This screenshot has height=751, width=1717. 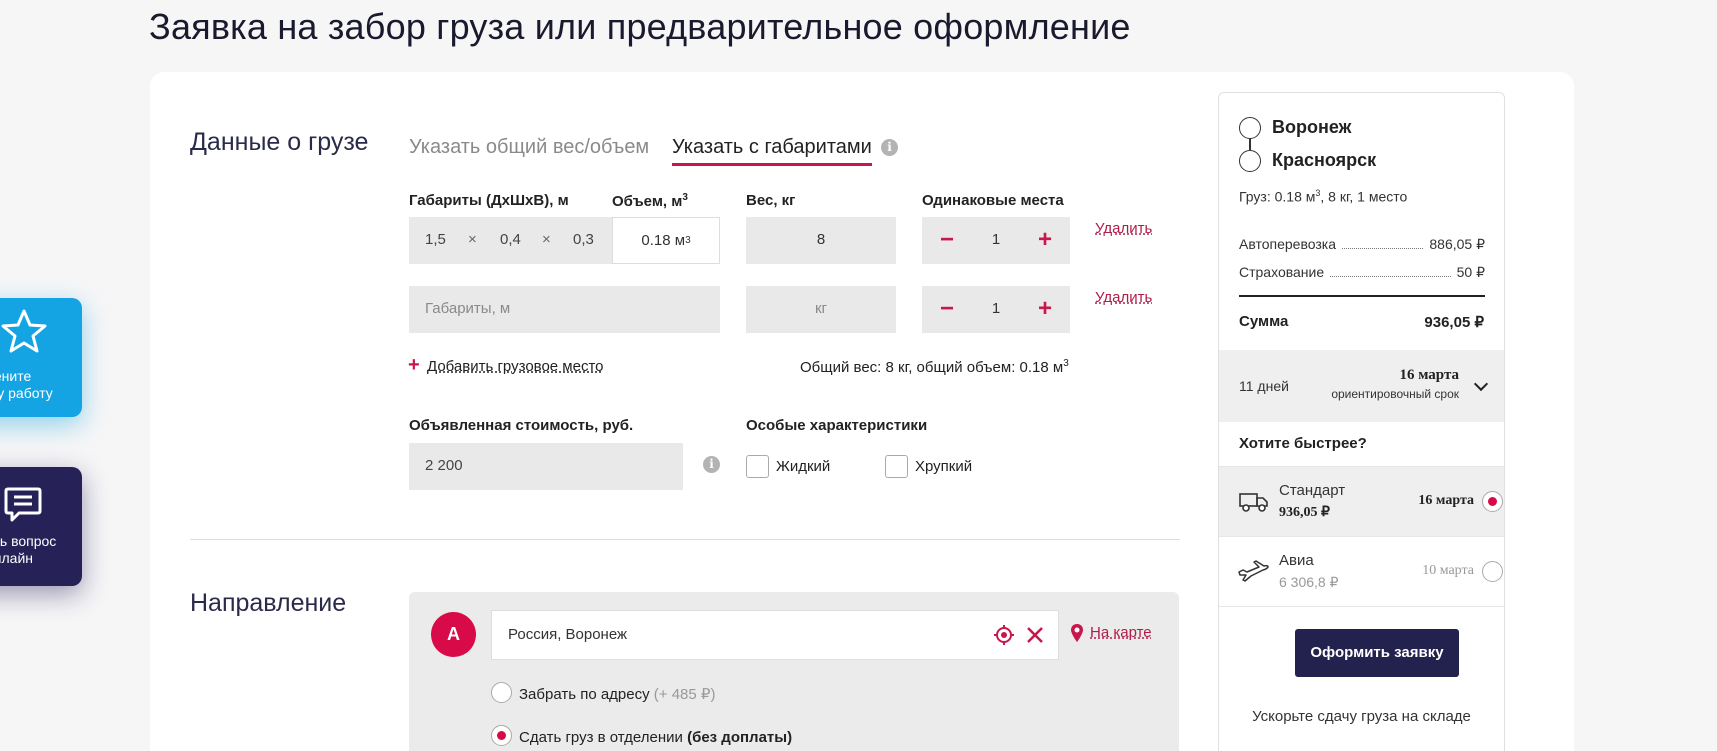 I want to click on weight-value: 8, so click(x=821, y=239).